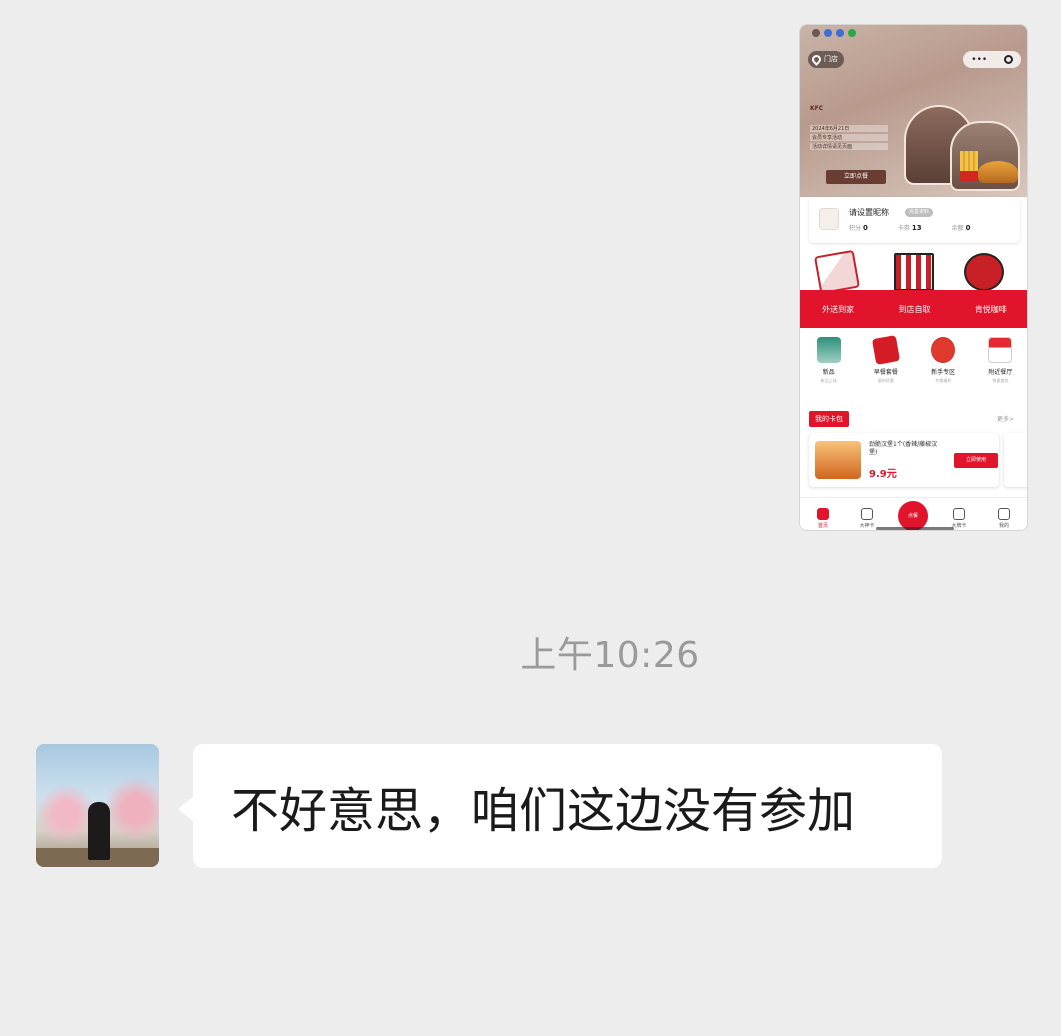 The image size is (1061, 1036). I want to click on service-bar: 外送到家 到店自取 肯悦咖啡, so click(913, 309).